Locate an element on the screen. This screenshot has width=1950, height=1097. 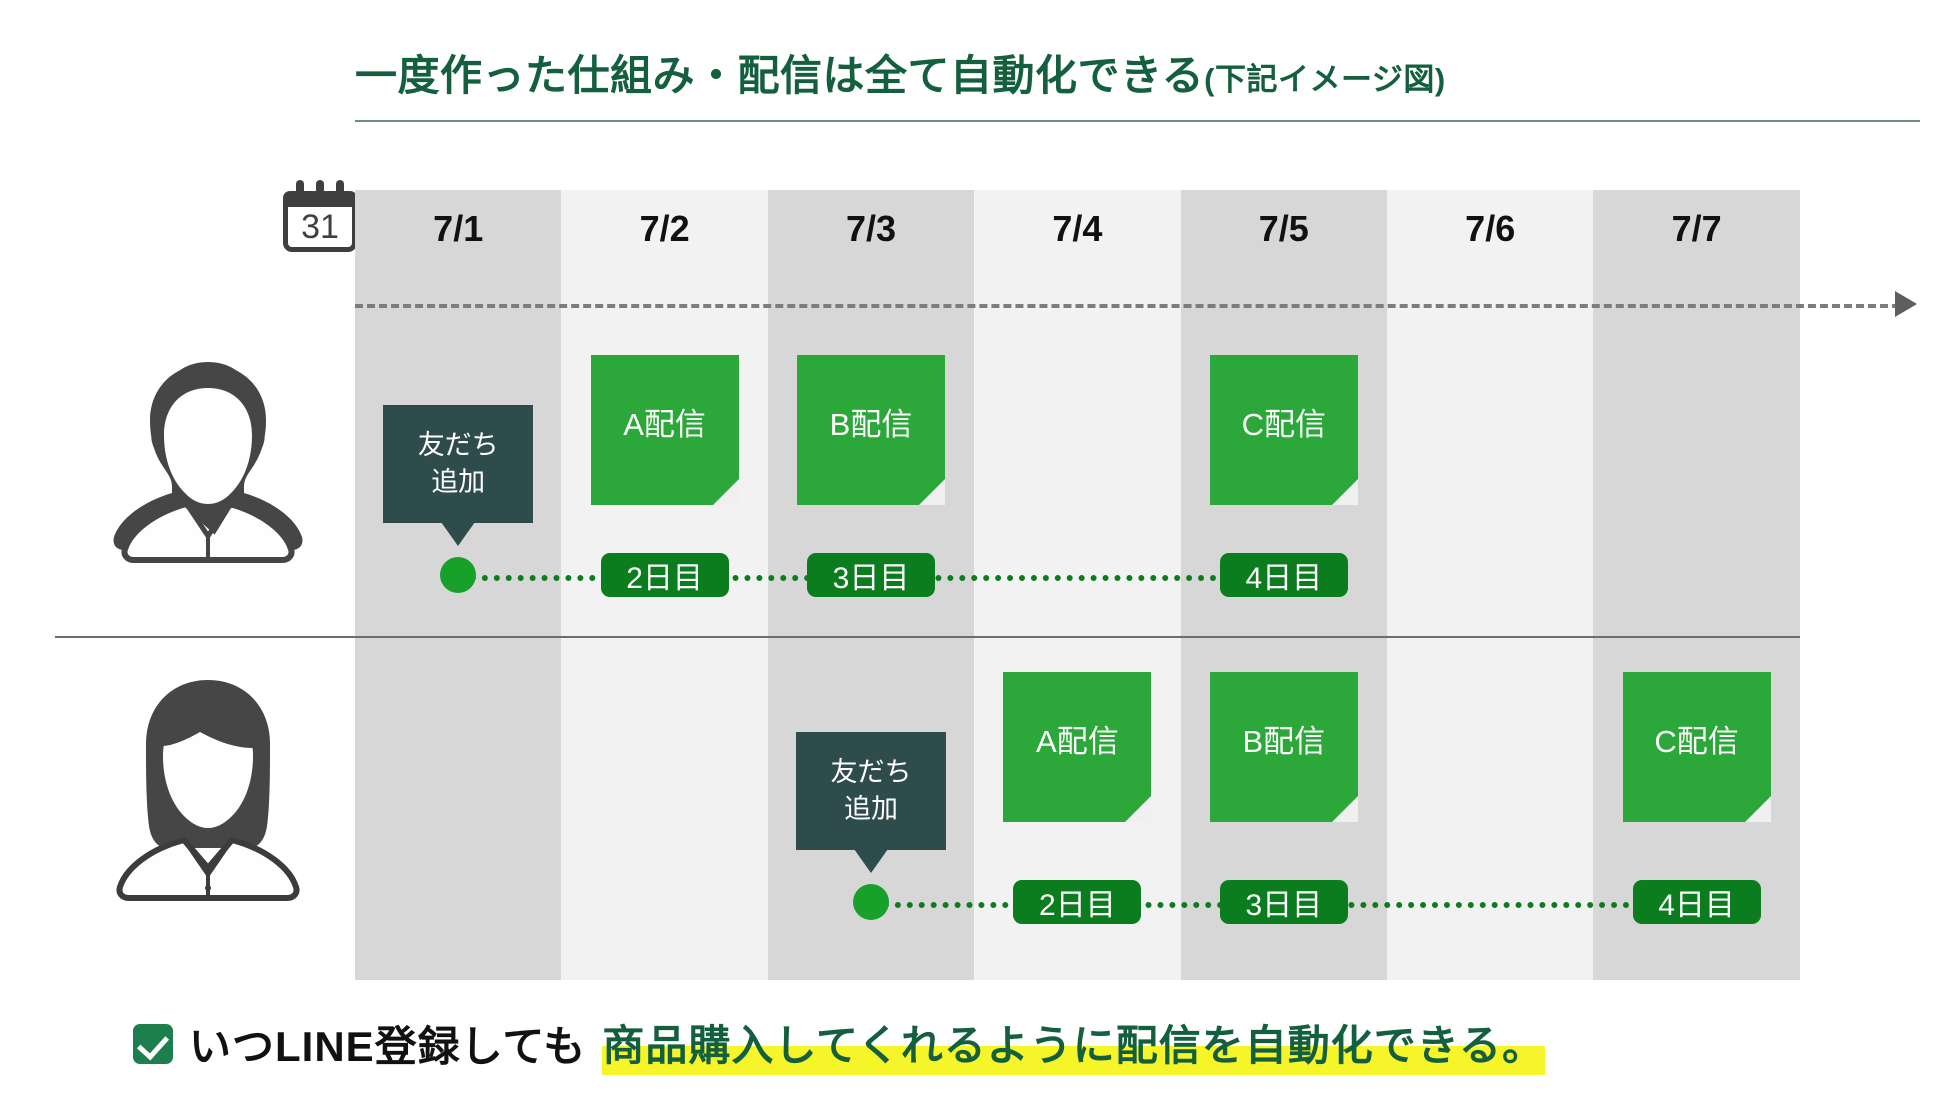
column-date-label: 7/5 is located at coordinates (1283, 228).